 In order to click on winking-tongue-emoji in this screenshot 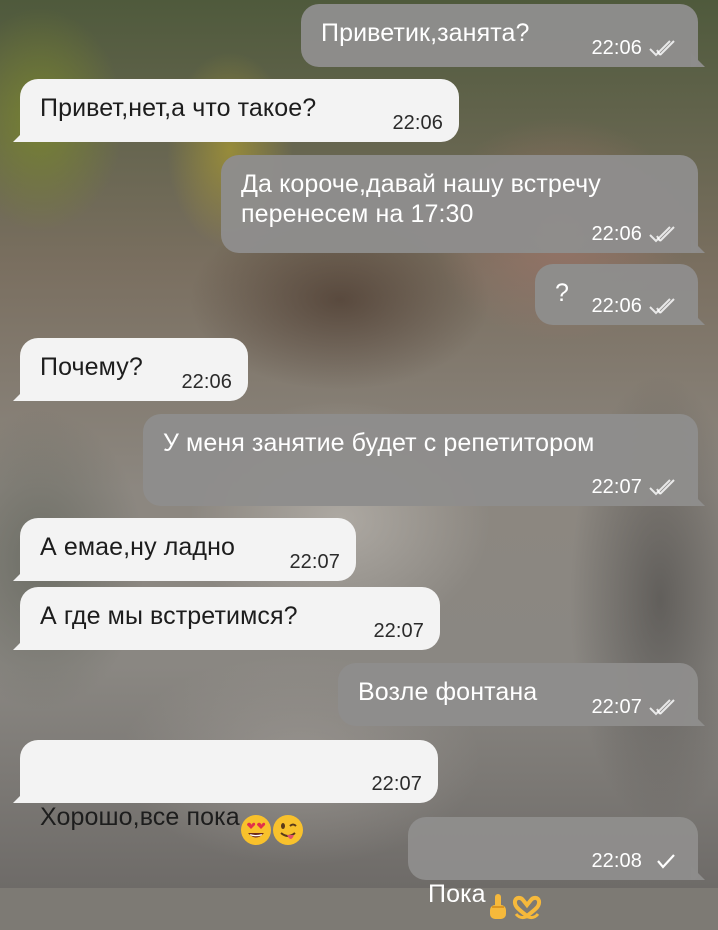, I will do `click(288, 818)`.